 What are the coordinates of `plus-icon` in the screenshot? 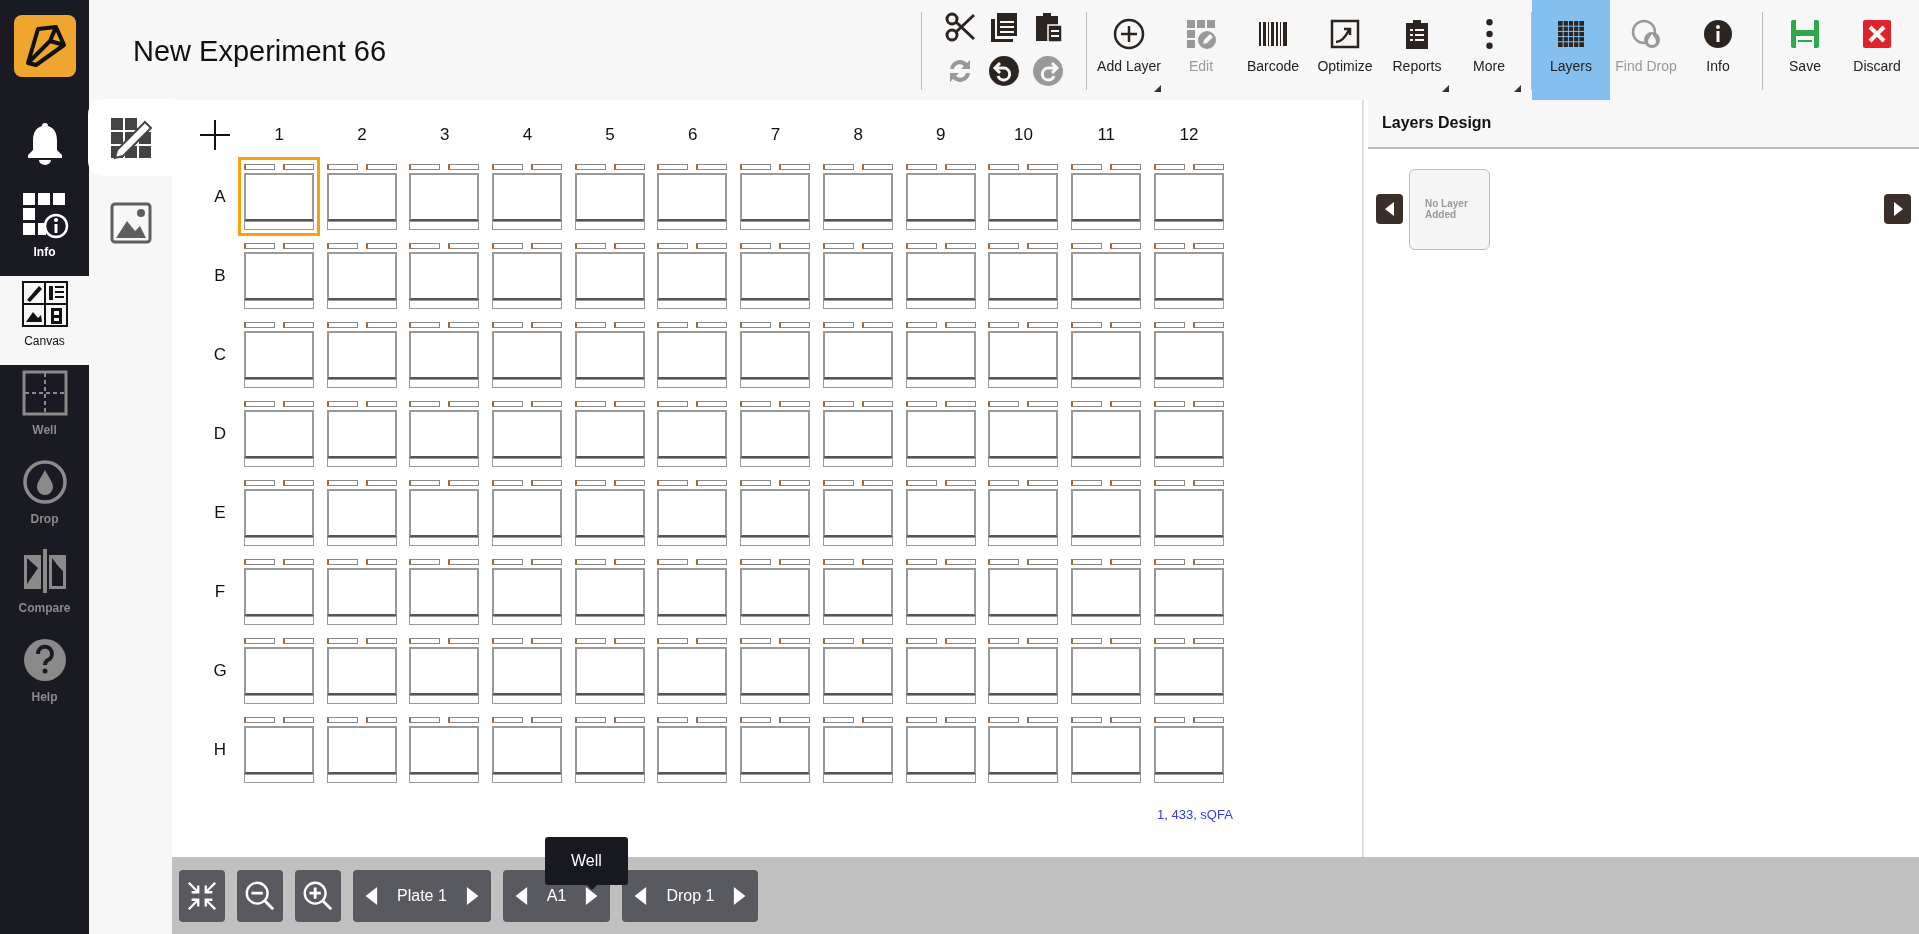 It's located at (215, 134).